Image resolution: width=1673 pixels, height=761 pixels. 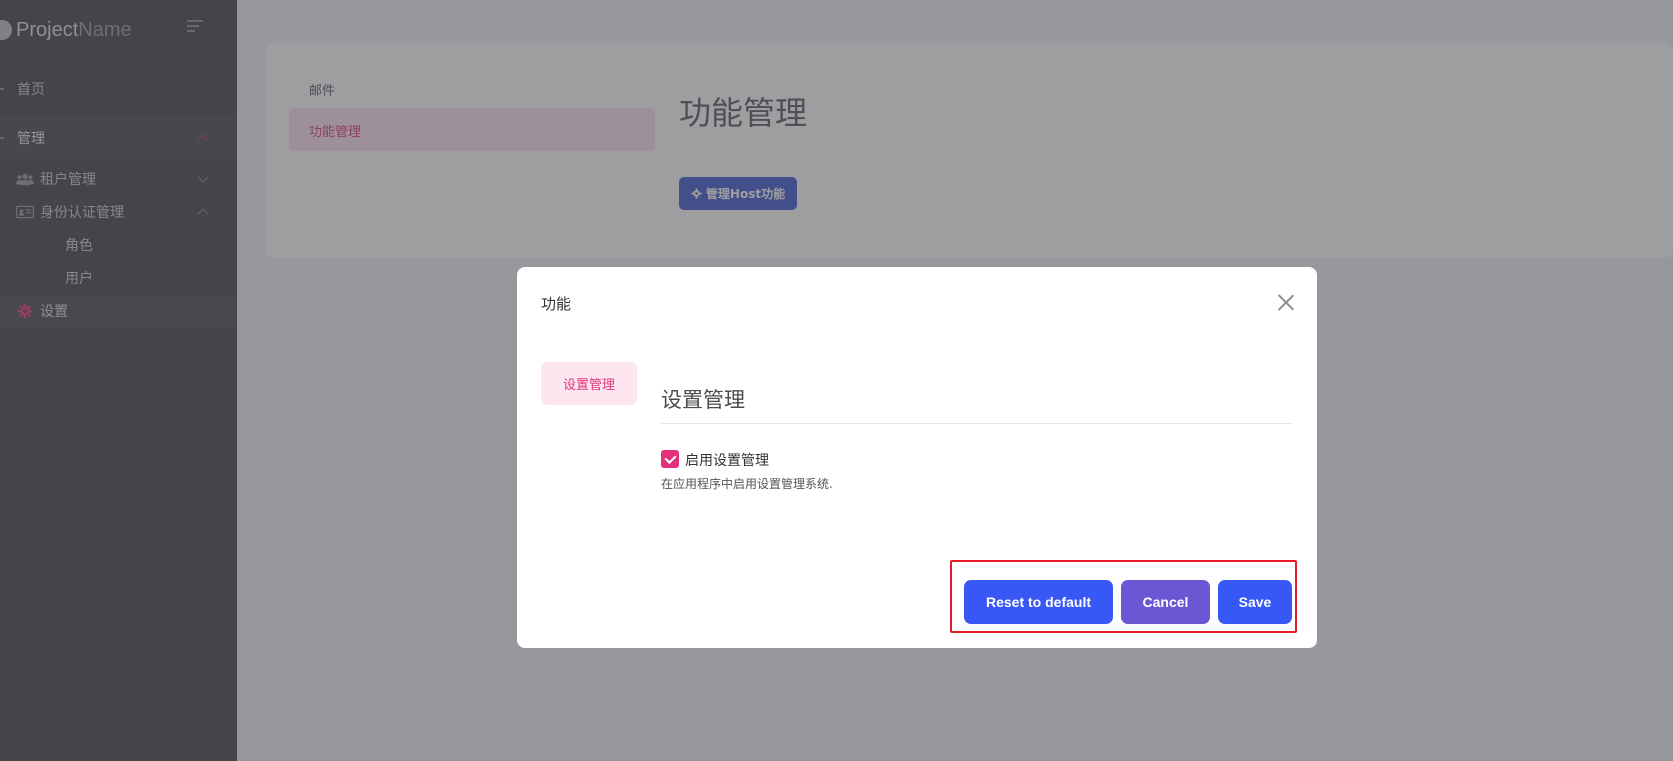 I want to click on tab-settings-management: 设置管理, so click(x=589, y=383).